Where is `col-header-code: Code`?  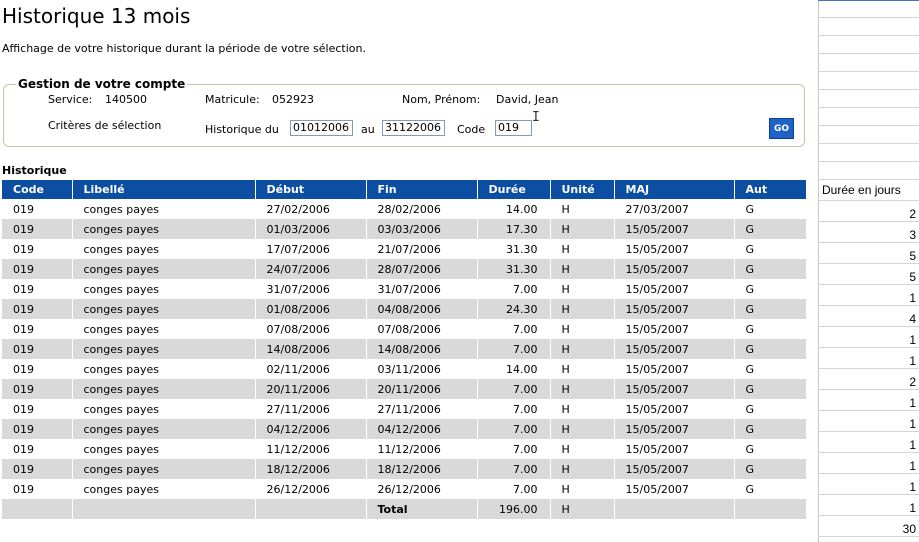
col-header-code: Code is located at coordinates (37, 189).